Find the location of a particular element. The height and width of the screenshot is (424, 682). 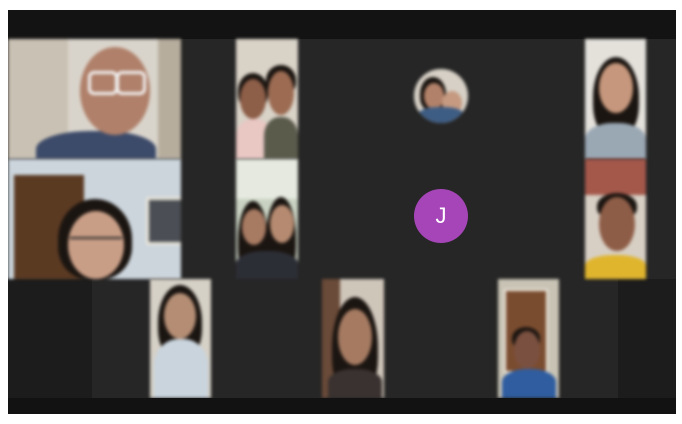

top-bar is located at coordinates (342, 24).